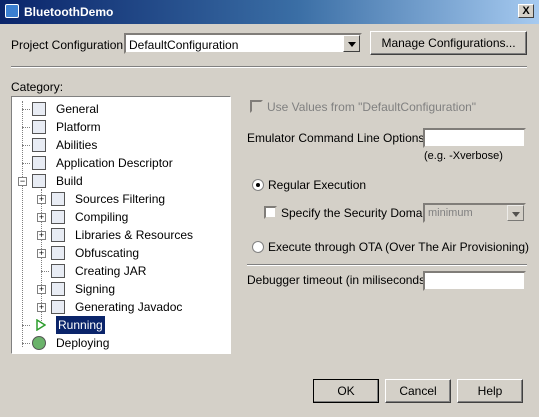 The image size is (539, 417). I want to click on tree-line, so click(22, 224).